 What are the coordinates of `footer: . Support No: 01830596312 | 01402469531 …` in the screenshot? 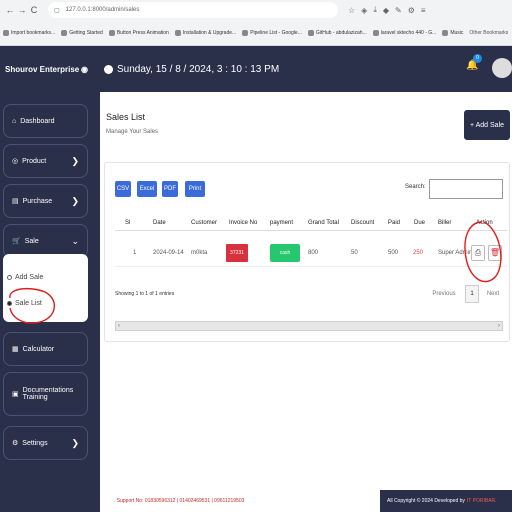 It's located at (306, 501).